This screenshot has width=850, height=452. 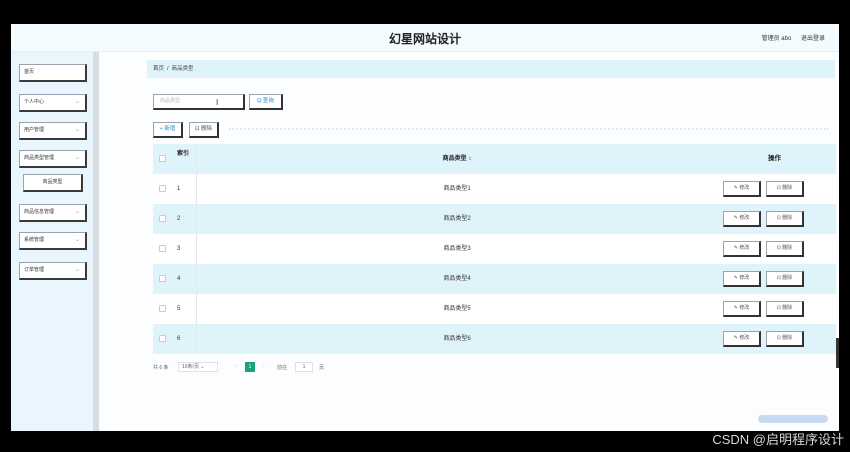 I want to click on user-name: 管理员 abo, so click(x=776, y=39).